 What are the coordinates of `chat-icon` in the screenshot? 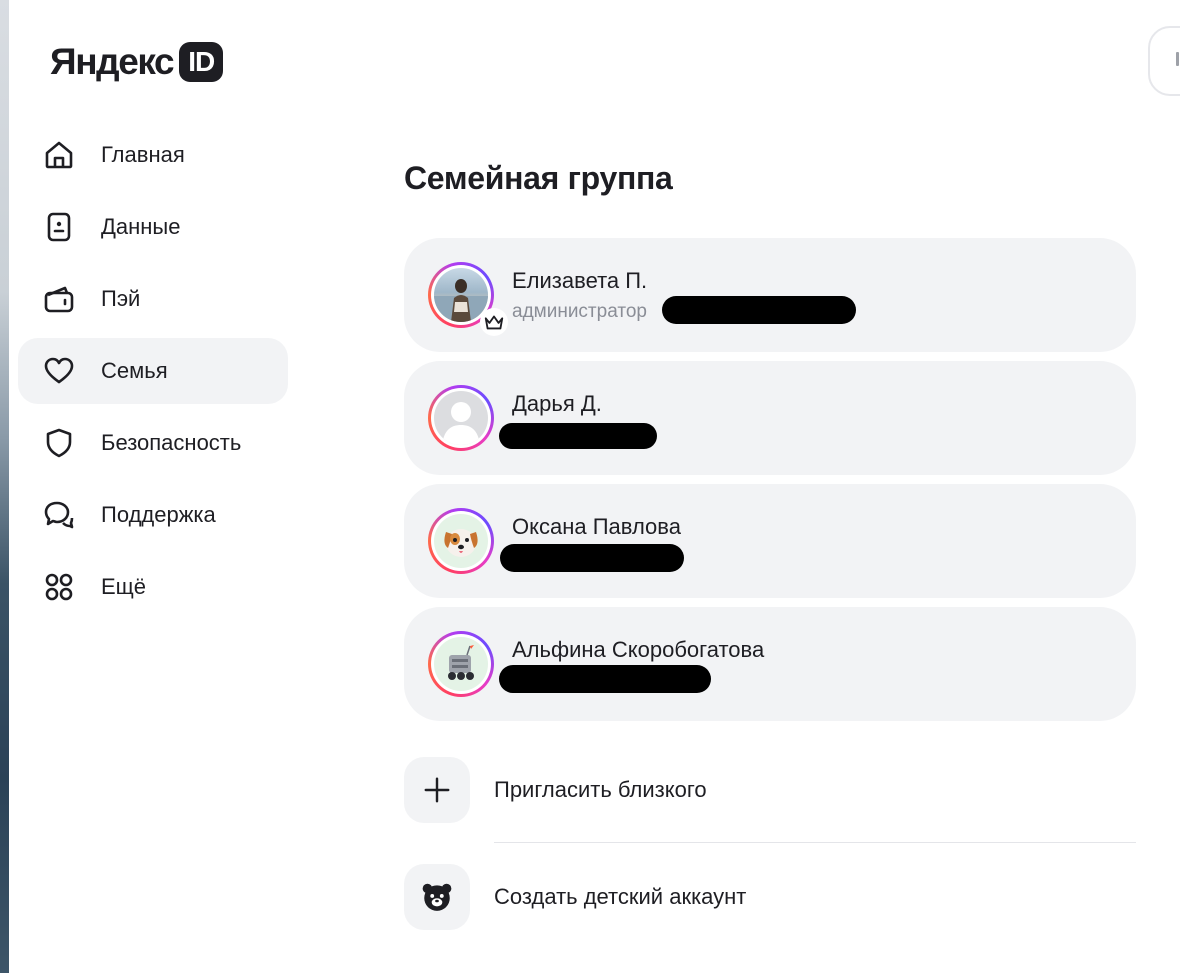 It's located at (59, 515).